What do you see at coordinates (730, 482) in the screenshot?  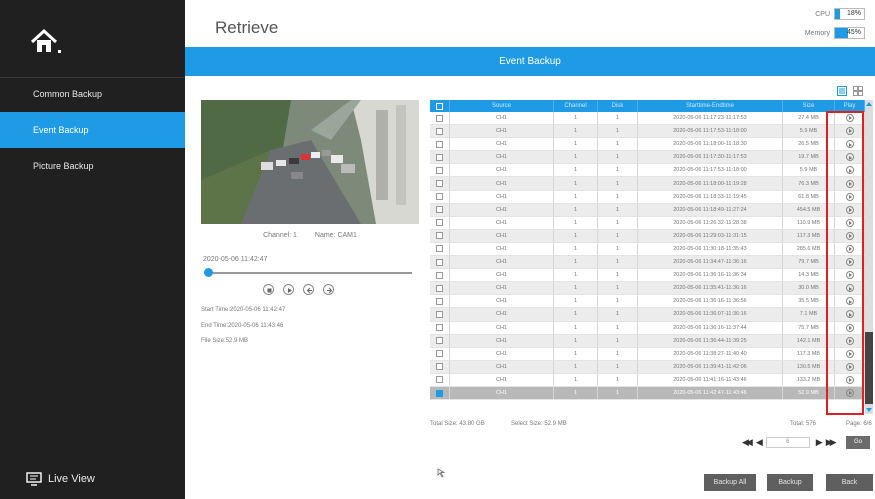 I see `backup-all-button: Backup All` at bounding box center [730, 482].